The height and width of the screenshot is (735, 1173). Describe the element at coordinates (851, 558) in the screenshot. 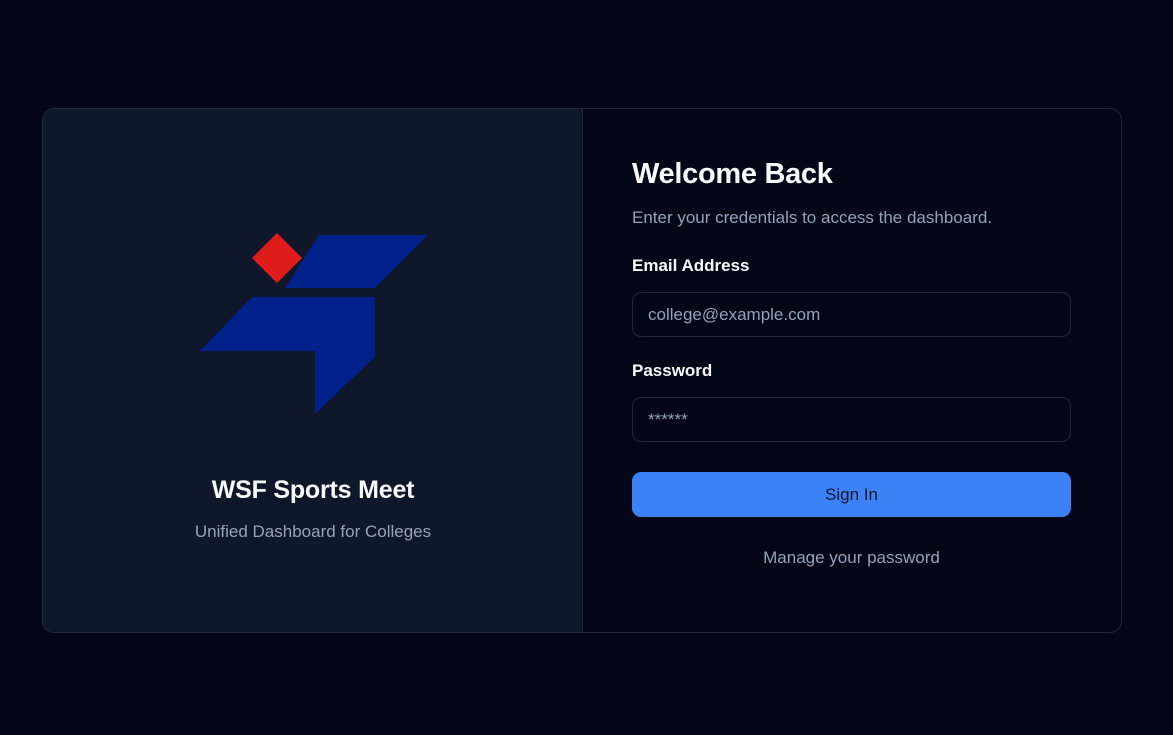

I see `manage-password-link: Manage your password` at that location.